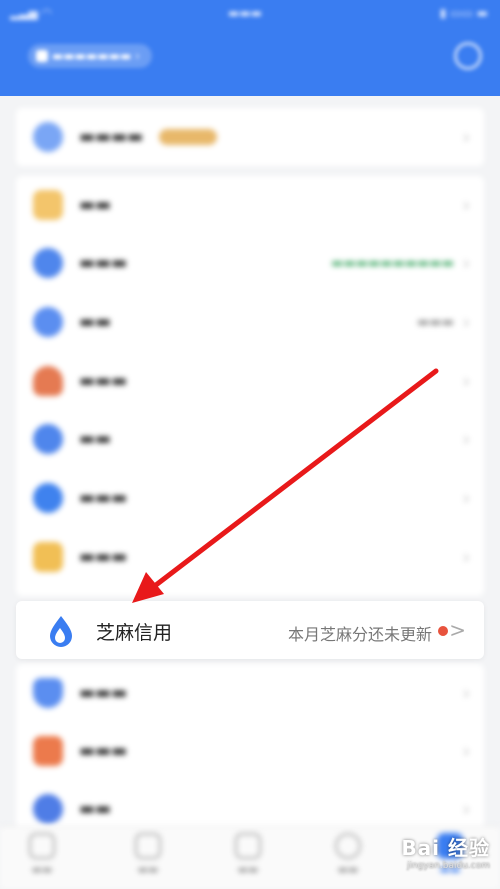 The width and height of the screenshot is (500, 889). Describe the element at coordinates (250, 48) in the screenshot. I see `profile-header: ▂▃▅ ◠ ▬▬▬ ▮ ▭▭ ▬ ▬▬▬▬▬▬▬ ›` at that location.